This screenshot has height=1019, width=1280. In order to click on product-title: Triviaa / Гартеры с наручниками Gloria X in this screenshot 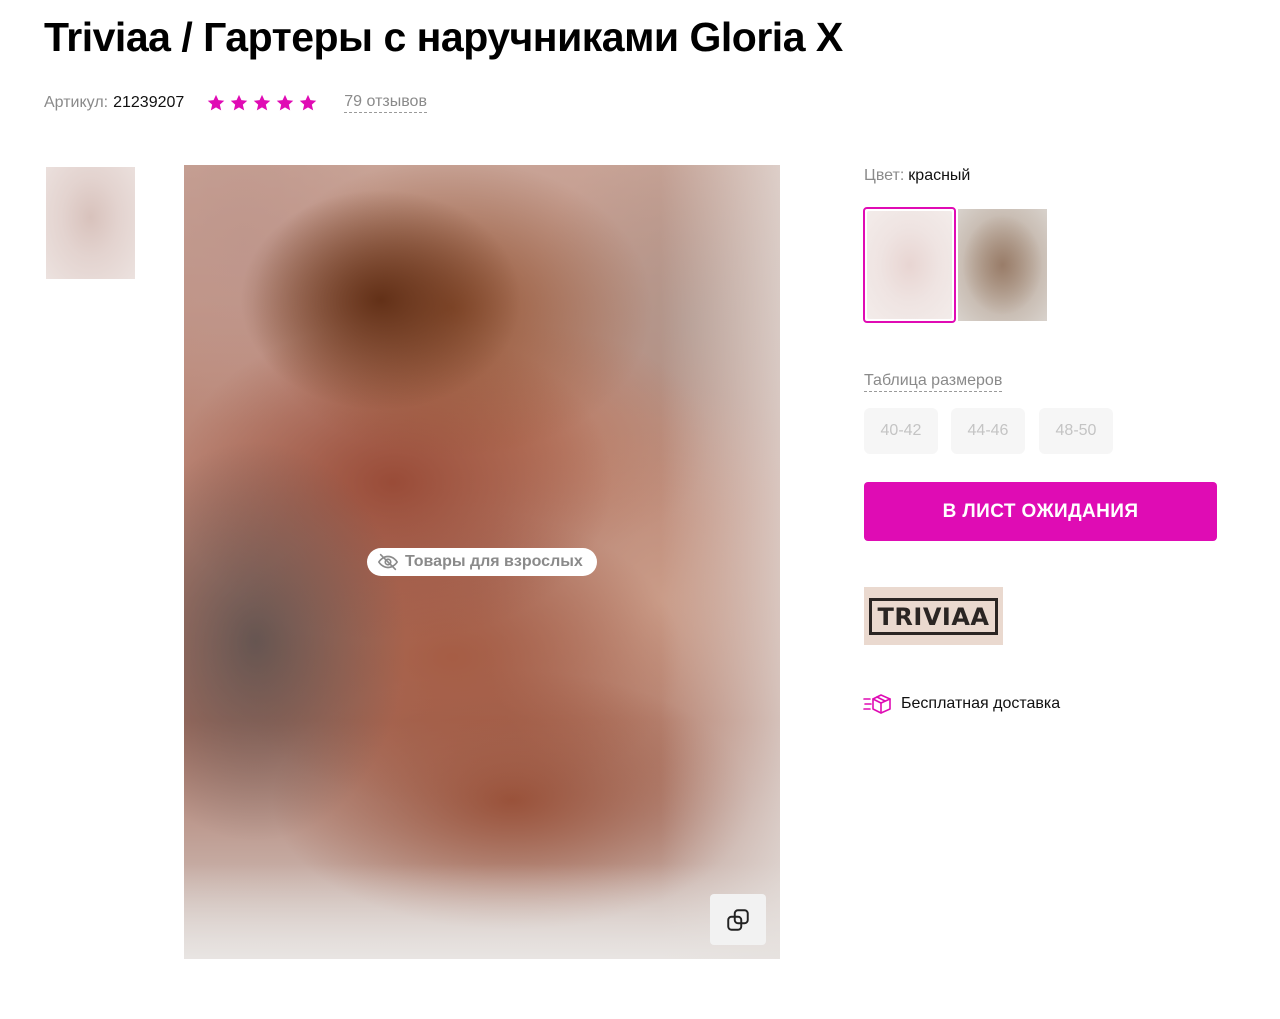, I will do `click(443, 37)`.